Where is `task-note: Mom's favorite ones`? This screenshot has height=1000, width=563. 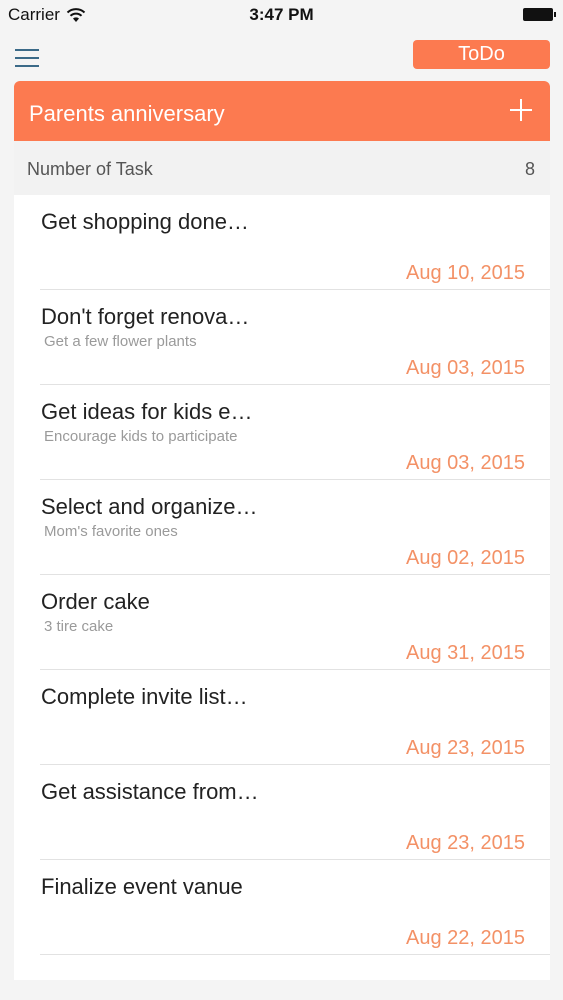 task-note: Mom's favorite ones is located at coordinates (111, 531).